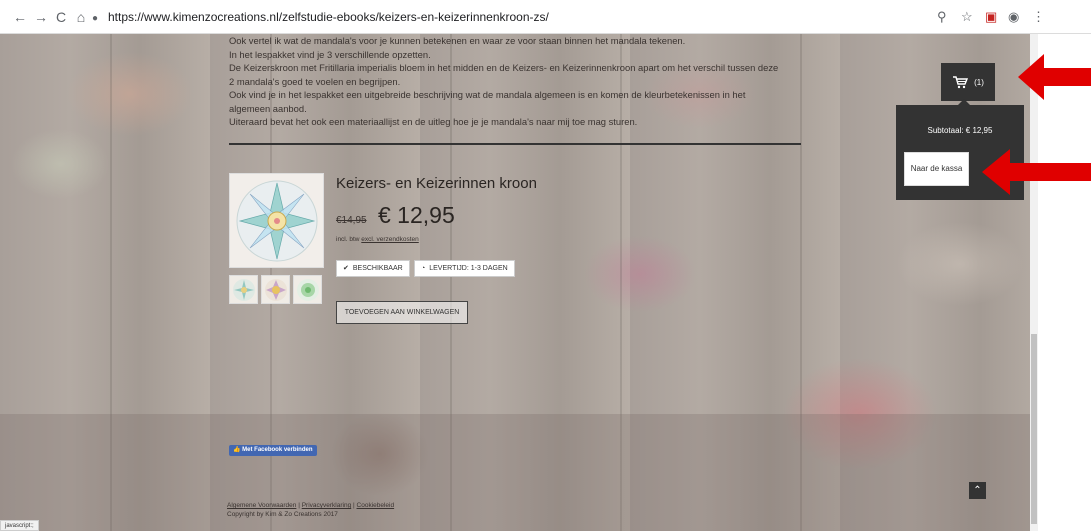 The height and width of the screenshot is (531, 1091). Describe the element at coordinates (1038, 17) in the screenshot. I see `menu-icon: ⋮` at that location.